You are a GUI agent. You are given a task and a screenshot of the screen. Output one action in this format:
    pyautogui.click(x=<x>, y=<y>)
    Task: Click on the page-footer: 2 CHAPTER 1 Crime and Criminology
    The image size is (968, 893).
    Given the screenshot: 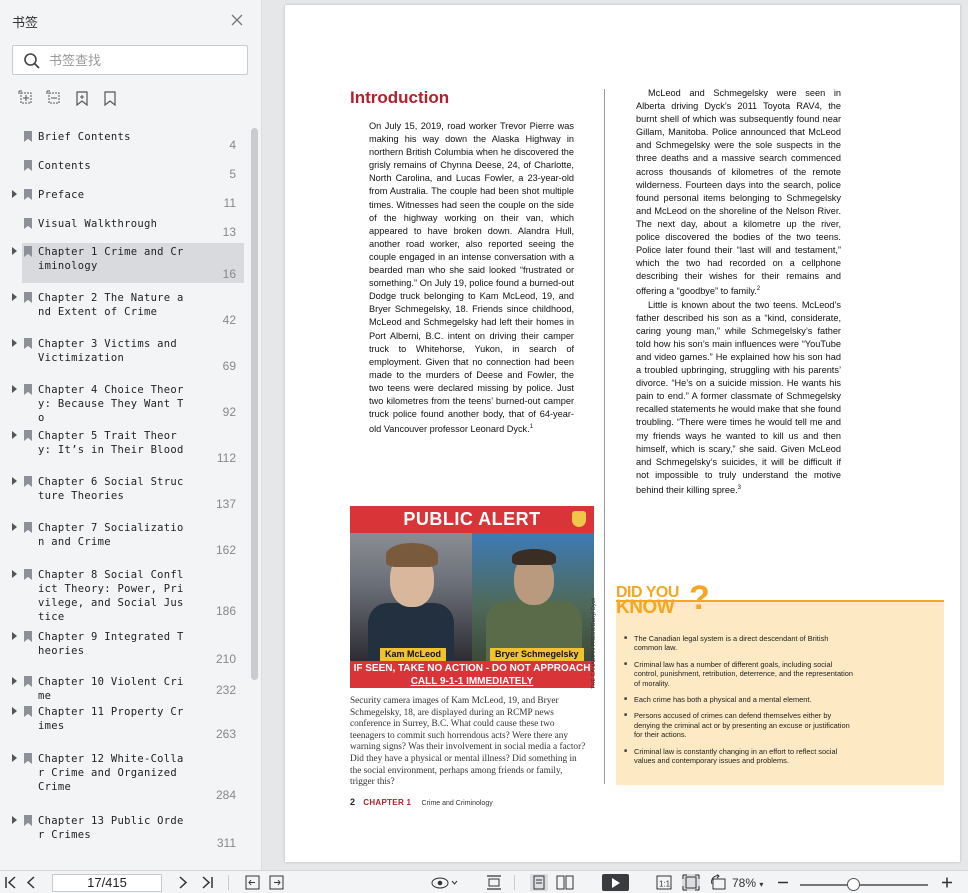 What is the action you would take?
    pyautogui.click(x=421, y=802)
    